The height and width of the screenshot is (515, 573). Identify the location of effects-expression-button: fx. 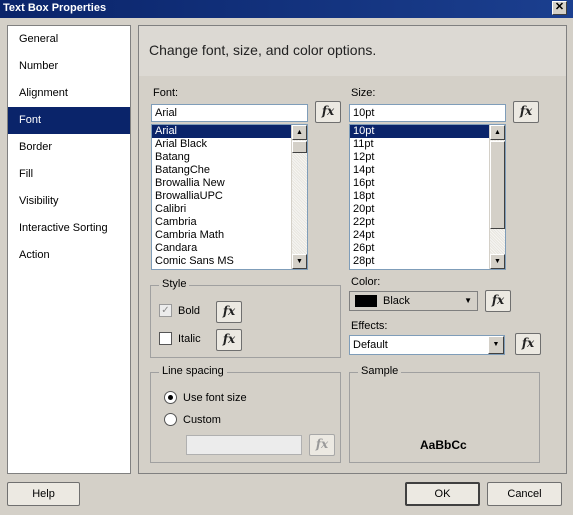
(528, 344).